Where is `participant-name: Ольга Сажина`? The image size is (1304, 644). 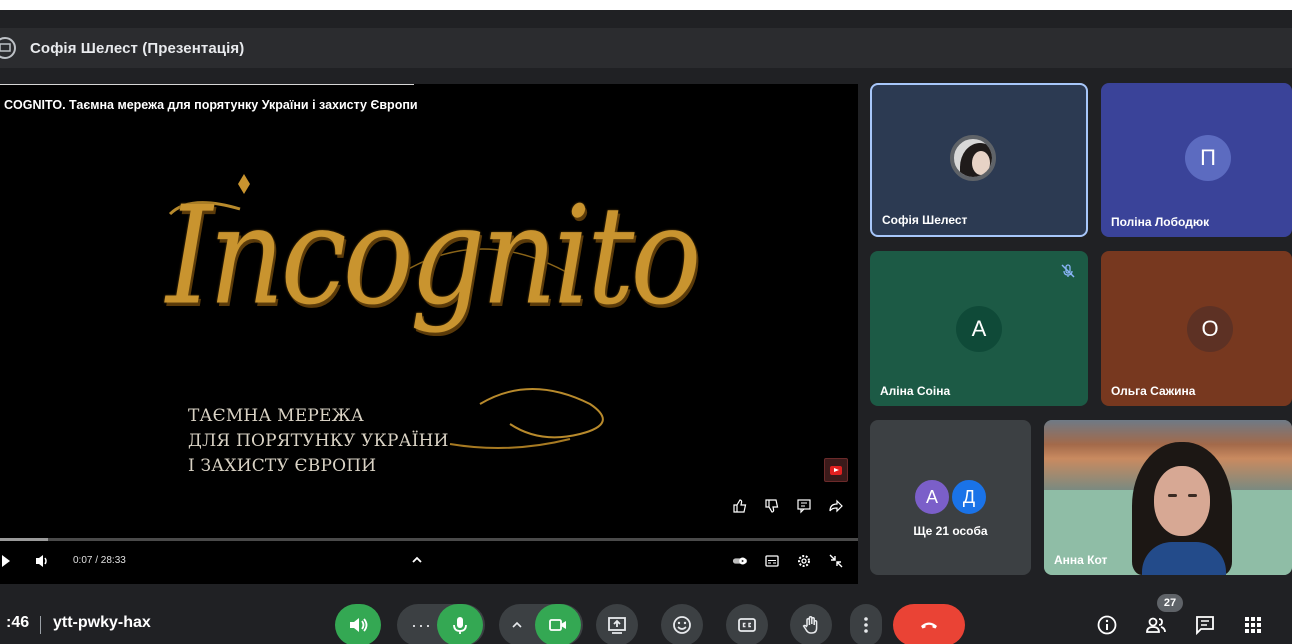
participant-name: Ольга Сажина is located at coordinates (1153, 391).